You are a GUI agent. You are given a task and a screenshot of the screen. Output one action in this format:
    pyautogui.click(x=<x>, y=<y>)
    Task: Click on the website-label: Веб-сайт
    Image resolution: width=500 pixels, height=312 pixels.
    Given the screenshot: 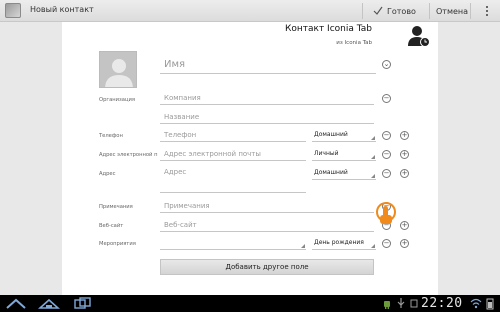 What is the action you would take?
    pyautogui.click(x=111, y=226)
    